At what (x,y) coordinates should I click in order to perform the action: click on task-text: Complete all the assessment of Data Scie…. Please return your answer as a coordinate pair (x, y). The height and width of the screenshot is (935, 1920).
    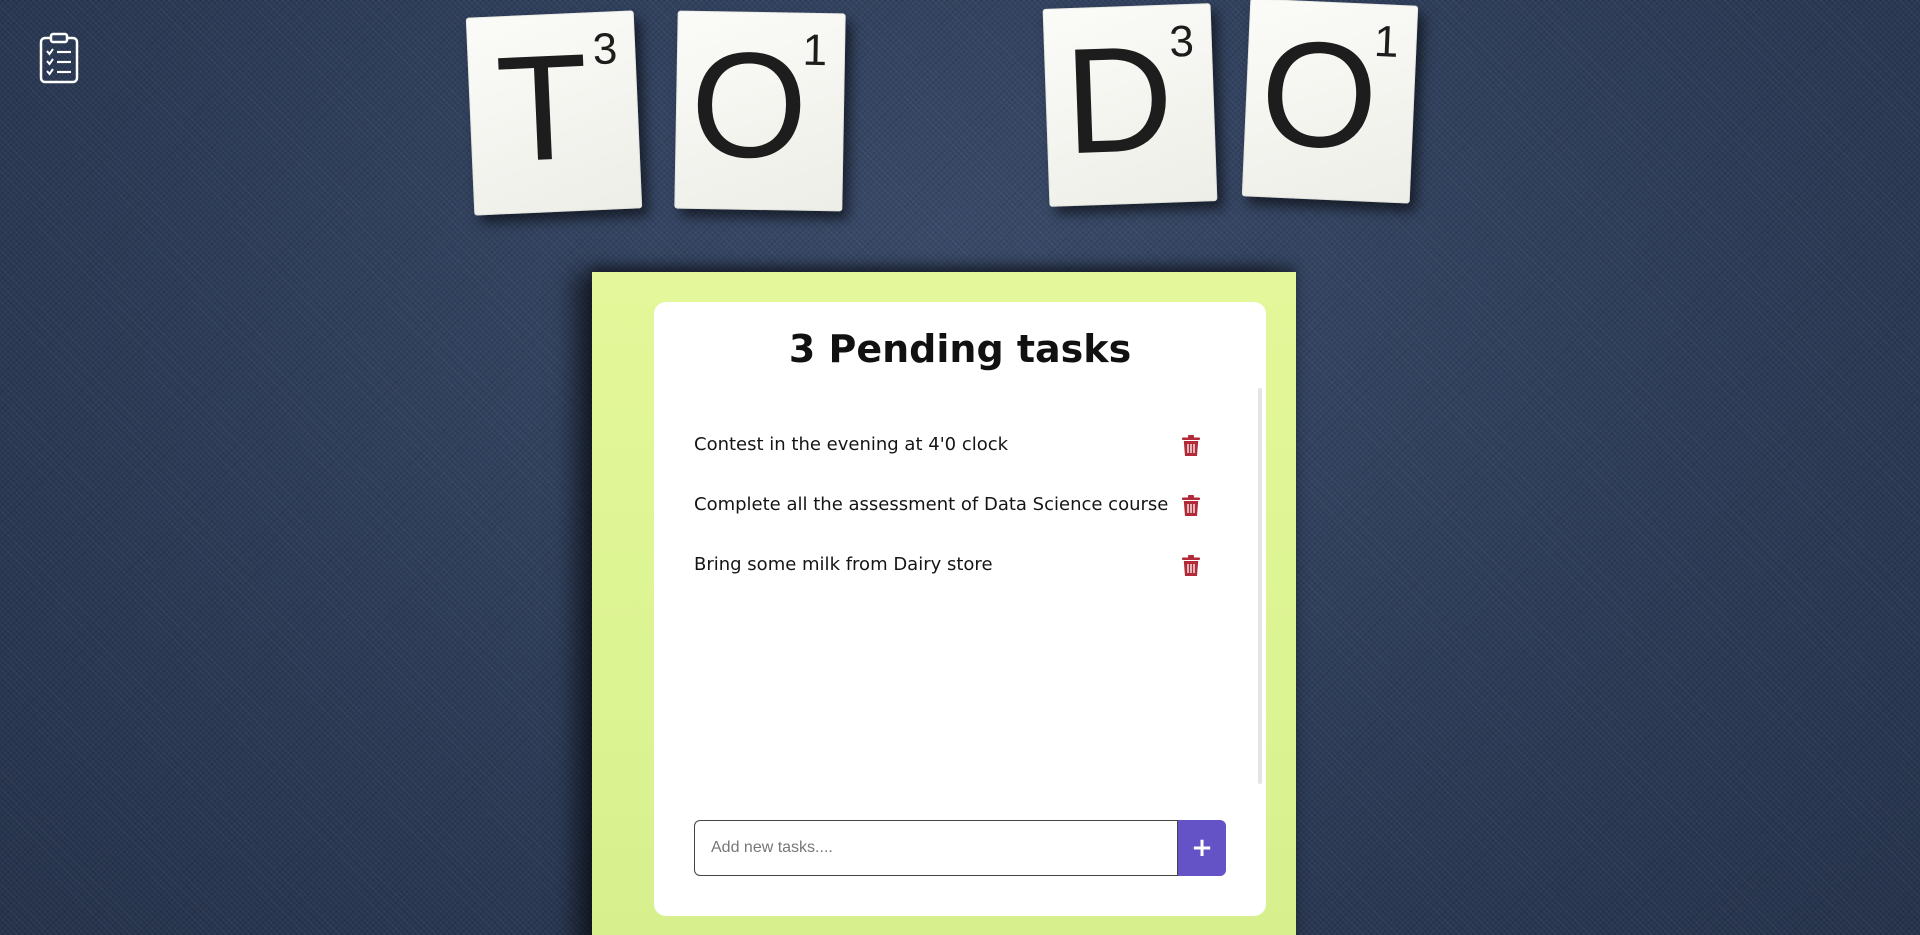
    Looking at the image, I should click on (931, 504).